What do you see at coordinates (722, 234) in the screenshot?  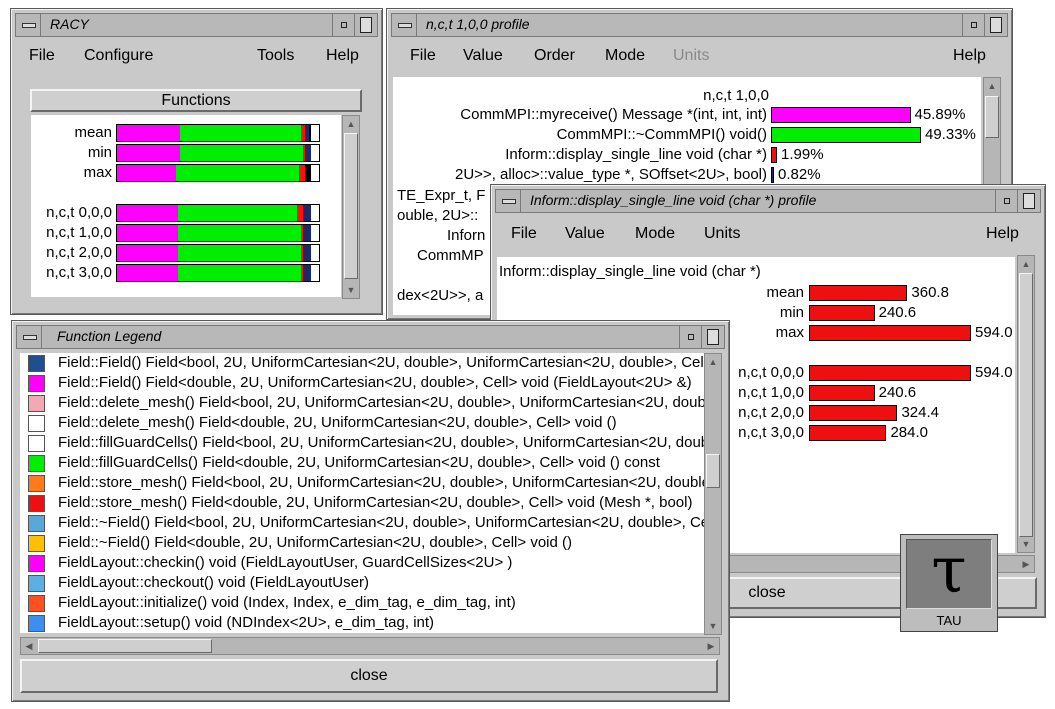 I see `menu-units: Units` at bounding box center [722, 234].